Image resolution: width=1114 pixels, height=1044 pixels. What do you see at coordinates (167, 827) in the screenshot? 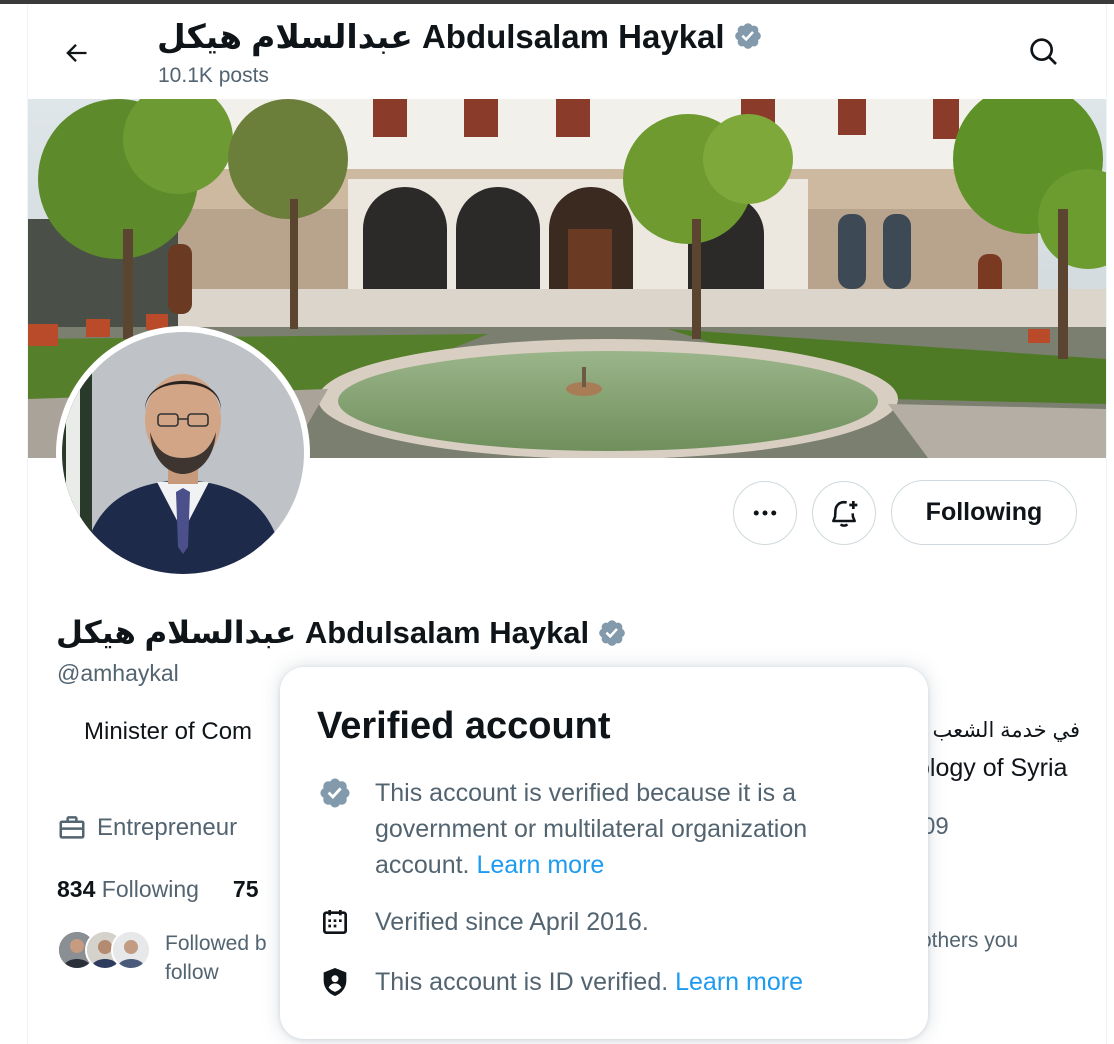
I see `profile-job-label: Entrepreneur` at bounding box center [167, 827].